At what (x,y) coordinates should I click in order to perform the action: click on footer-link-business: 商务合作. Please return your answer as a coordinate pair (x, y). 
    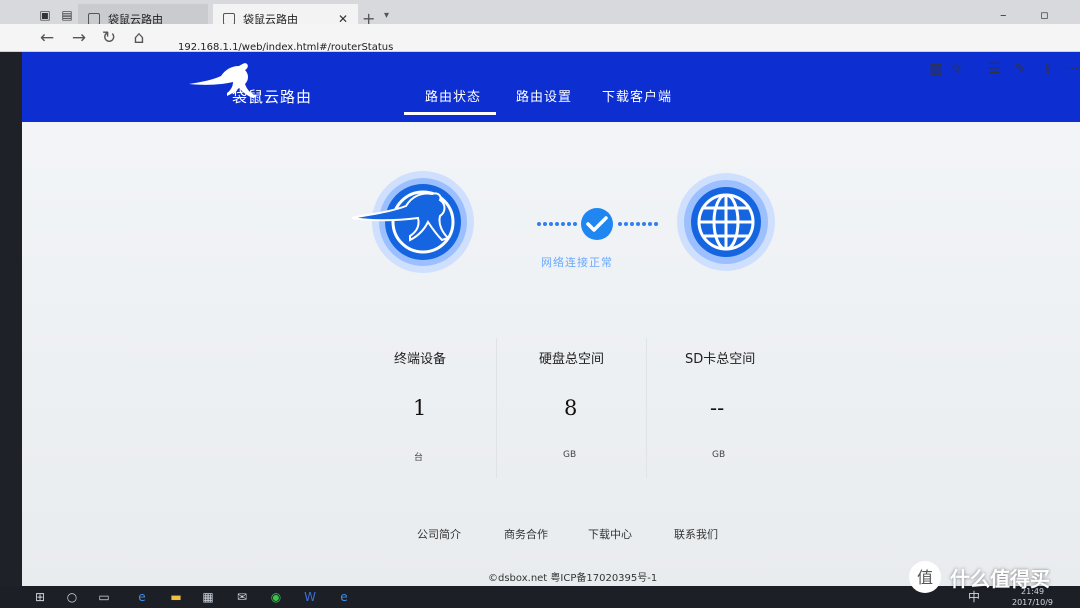
    Looking at the image, I should click on (526, 534).